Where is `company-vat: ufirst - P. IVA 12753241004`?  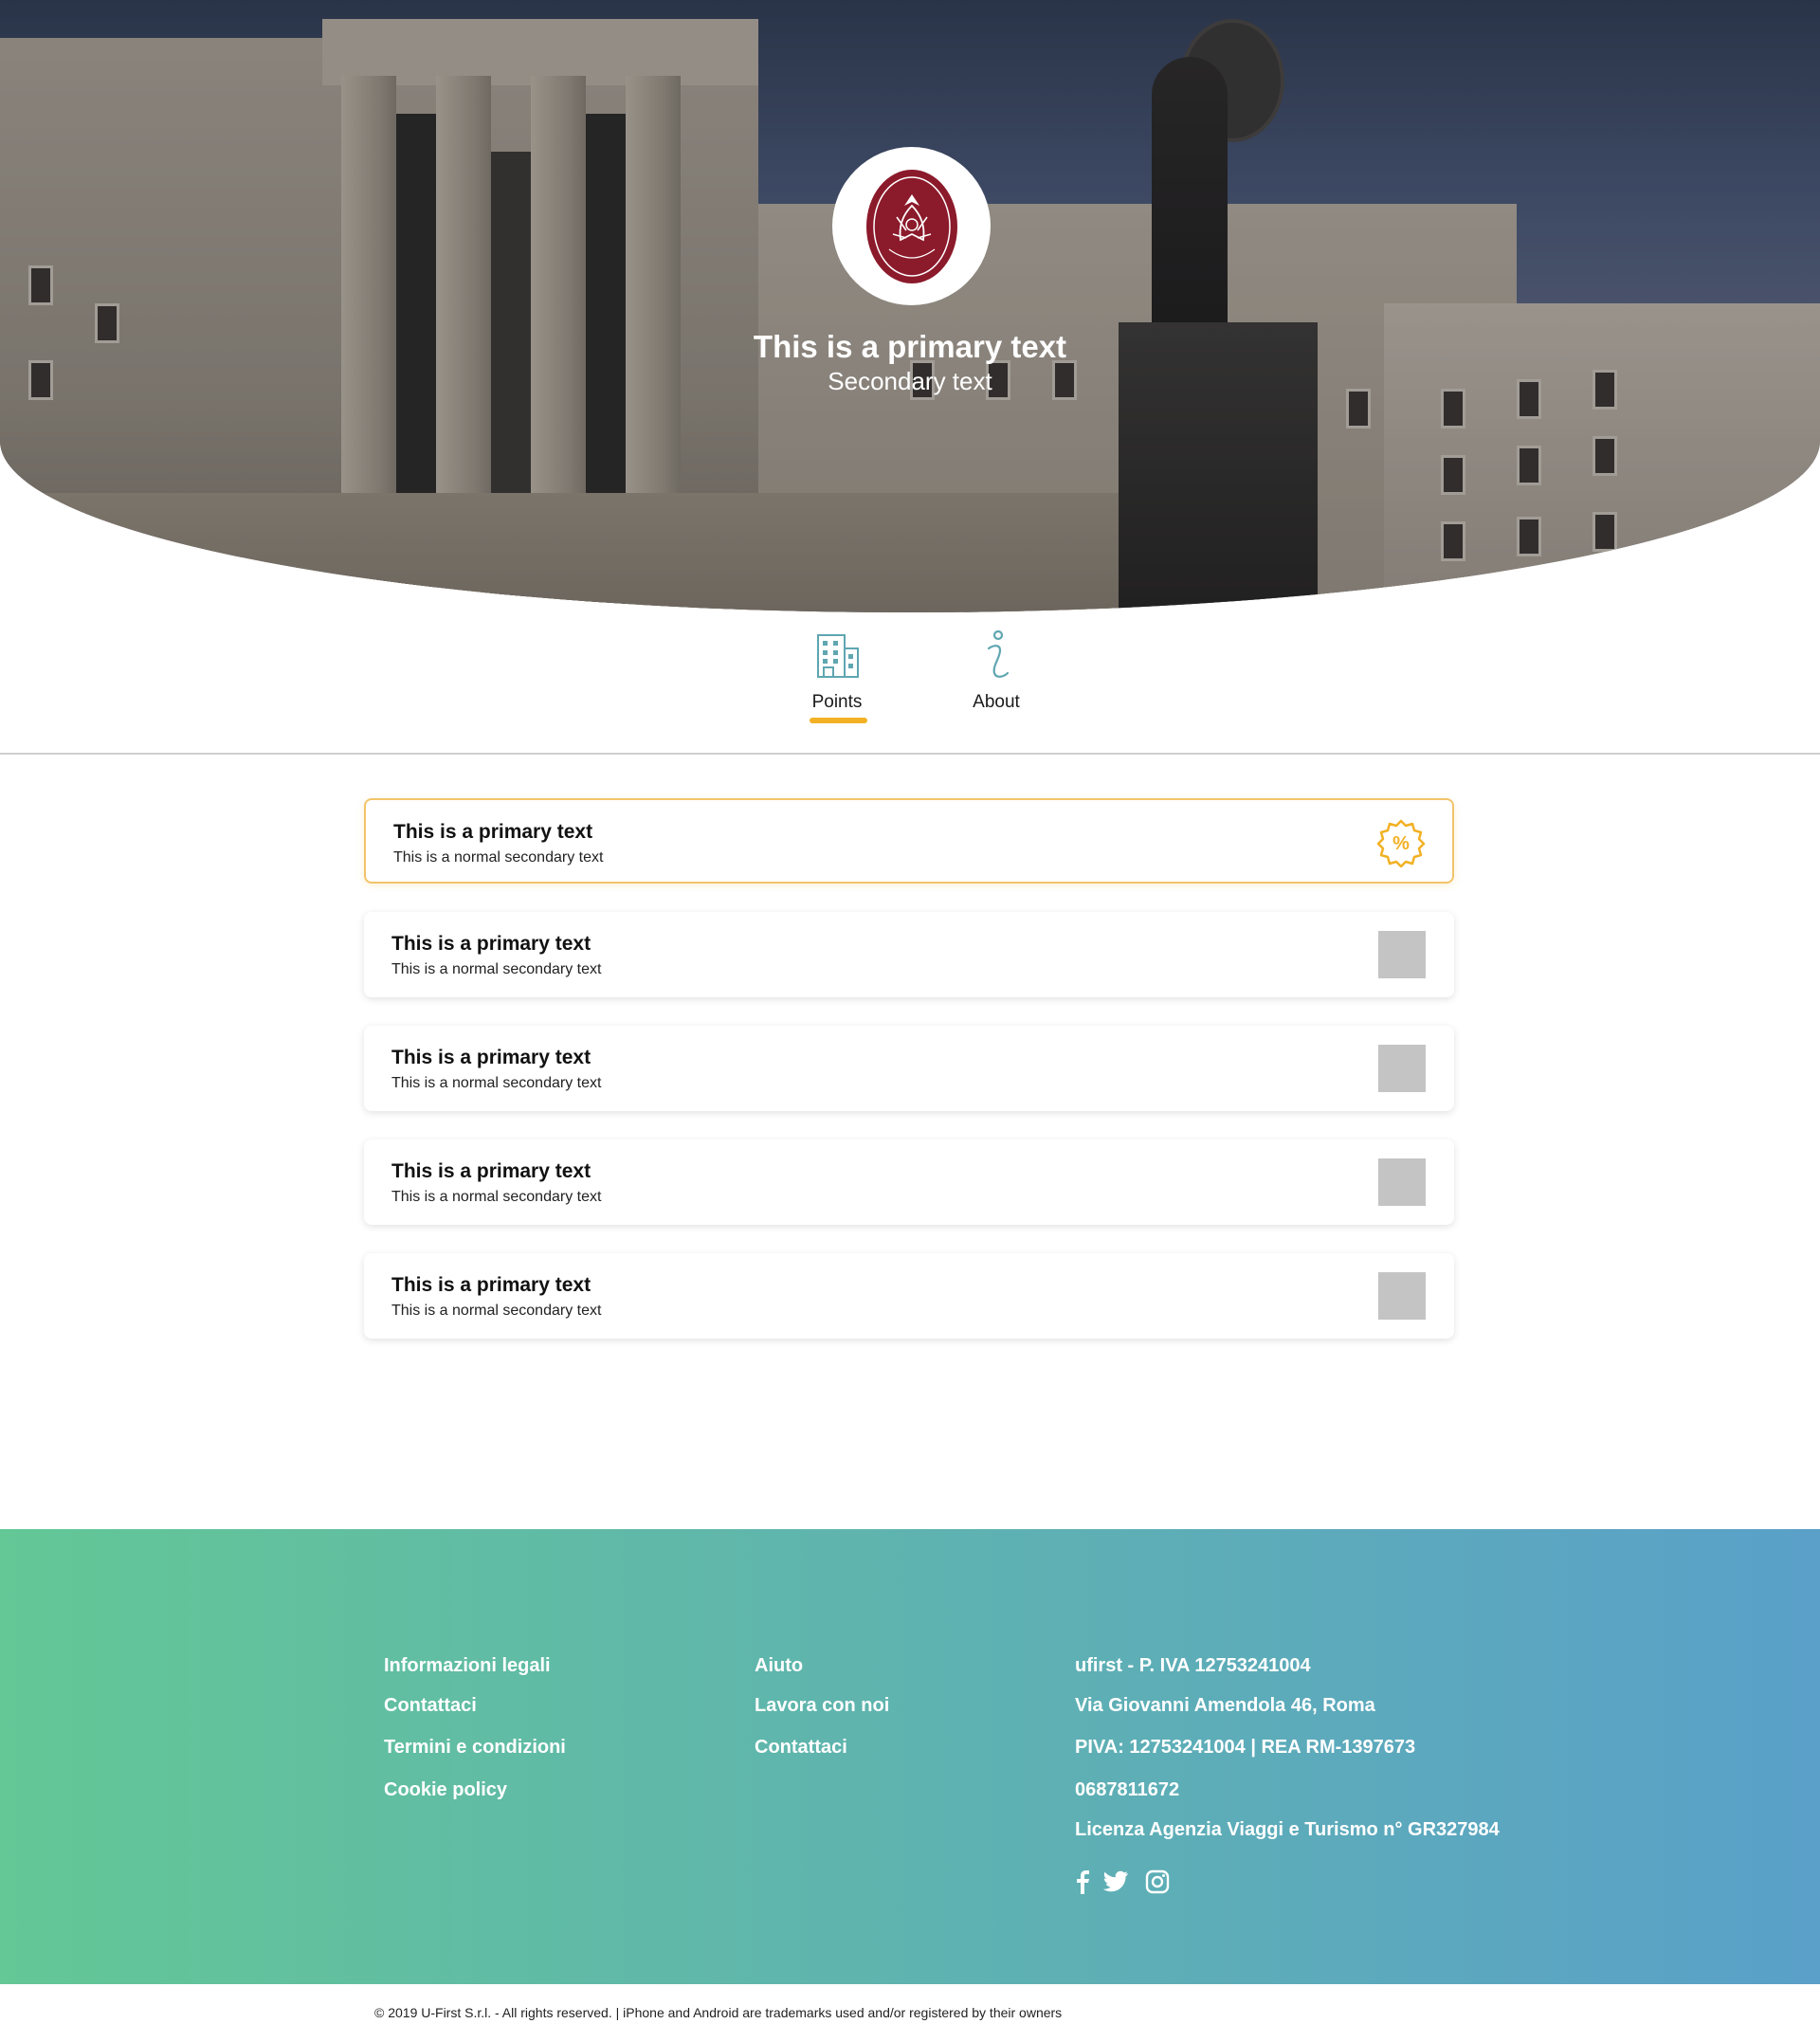
company-vat: ufirst - P. IVA 12753241004 is located at coordinates (1193, 1665).